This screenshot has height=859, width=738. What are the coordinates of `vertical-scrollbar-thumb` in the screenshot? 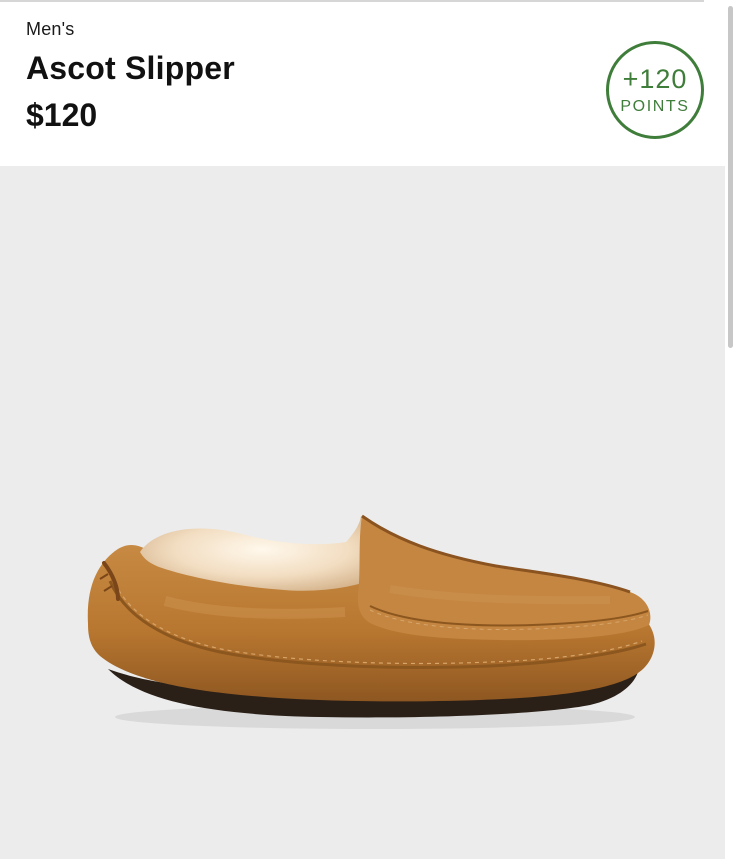 It's located at (730, 177).